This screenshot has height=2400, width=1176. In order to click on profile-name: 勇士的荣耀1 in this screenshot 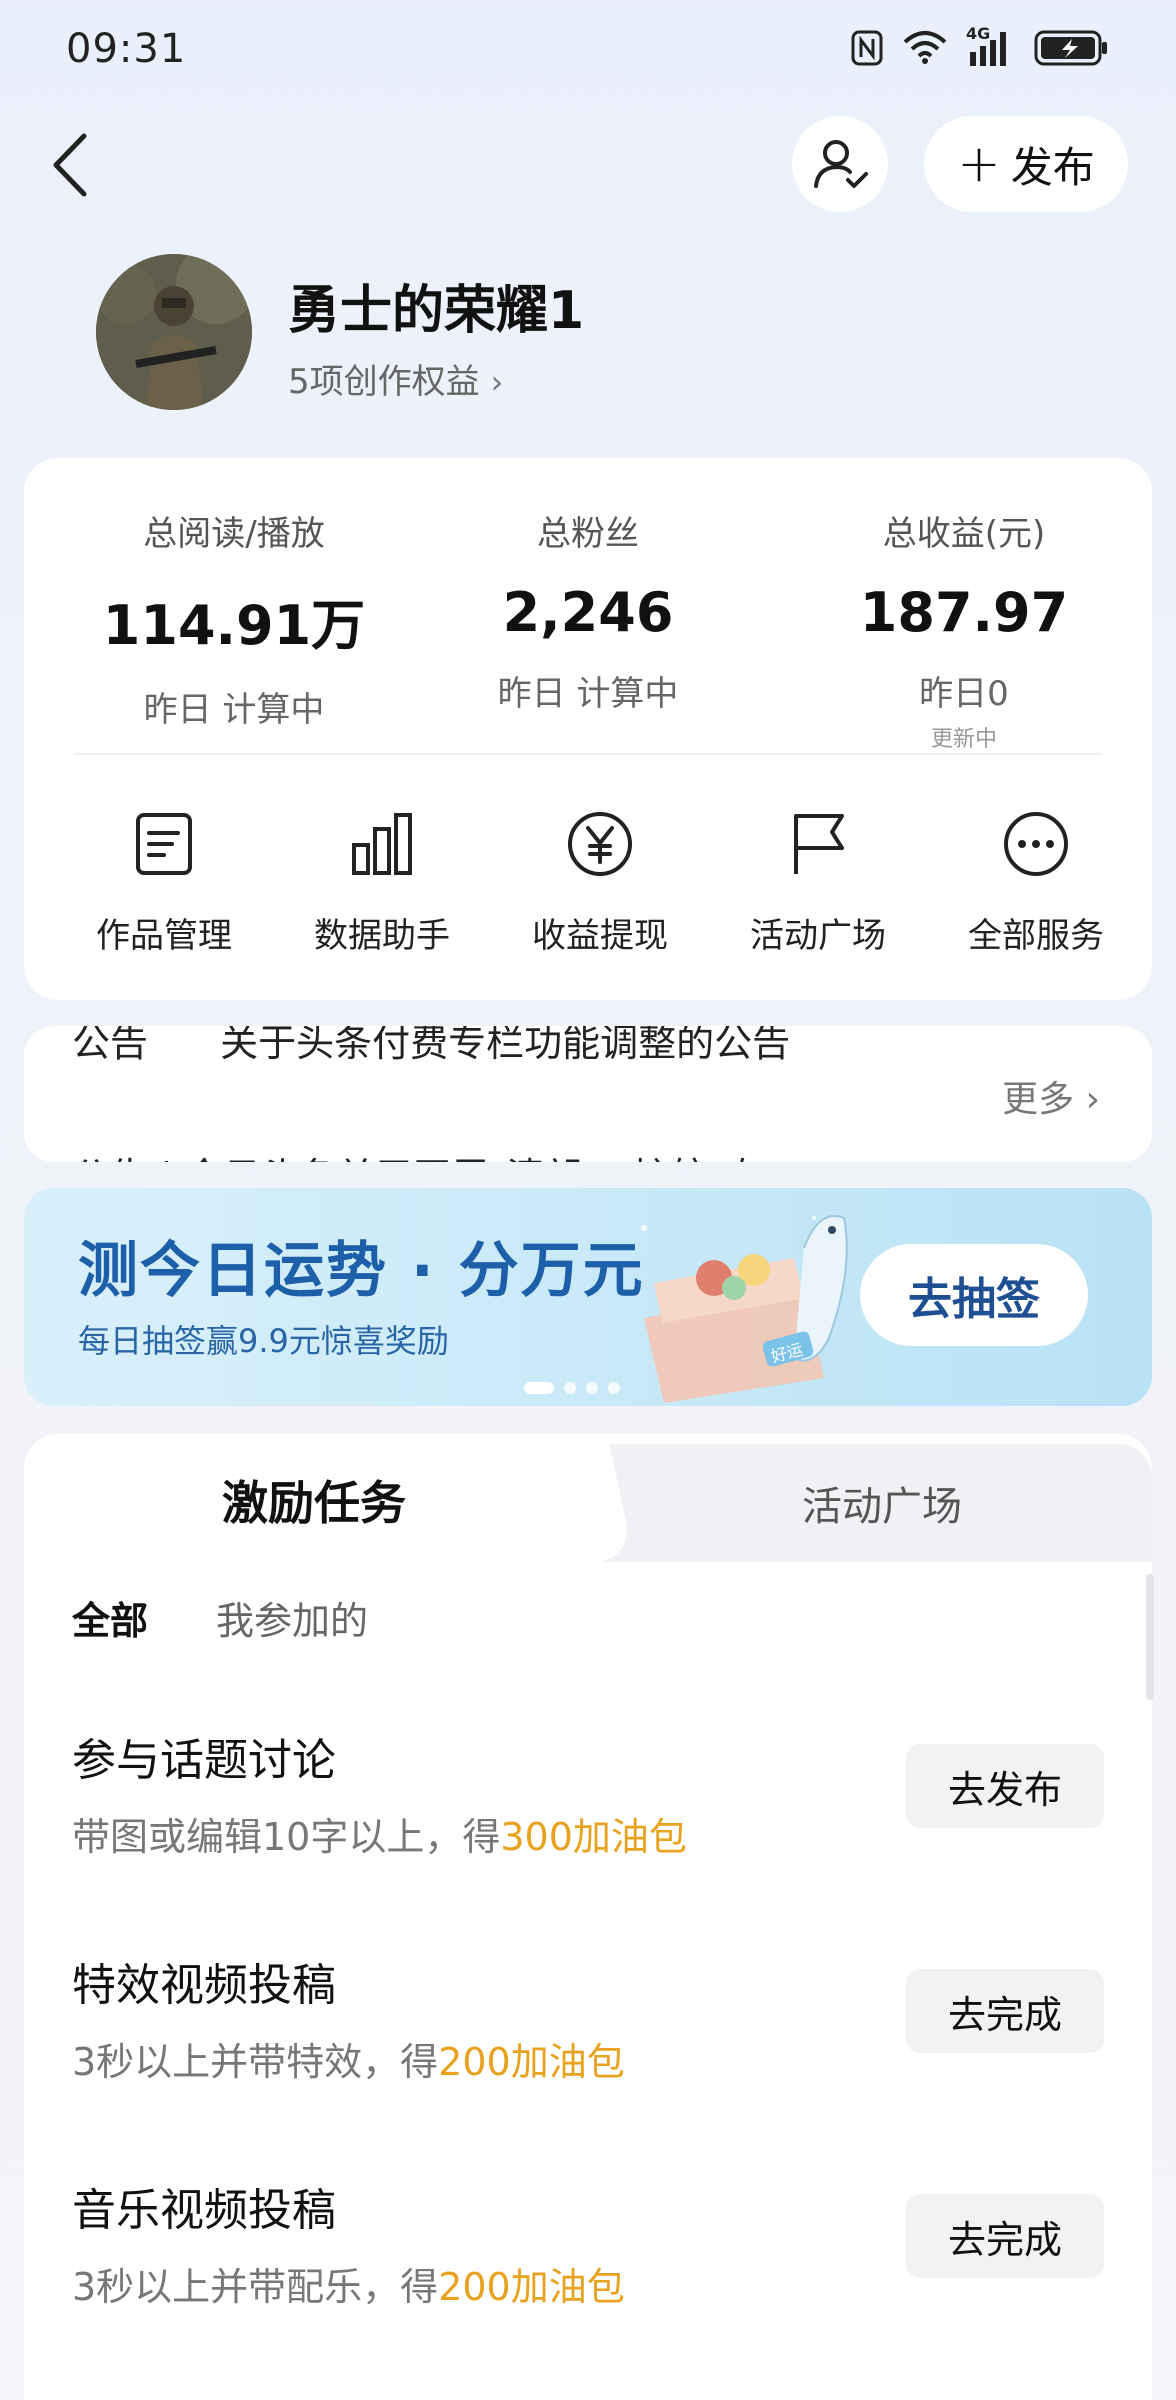, I will do `click(436, 311)`.